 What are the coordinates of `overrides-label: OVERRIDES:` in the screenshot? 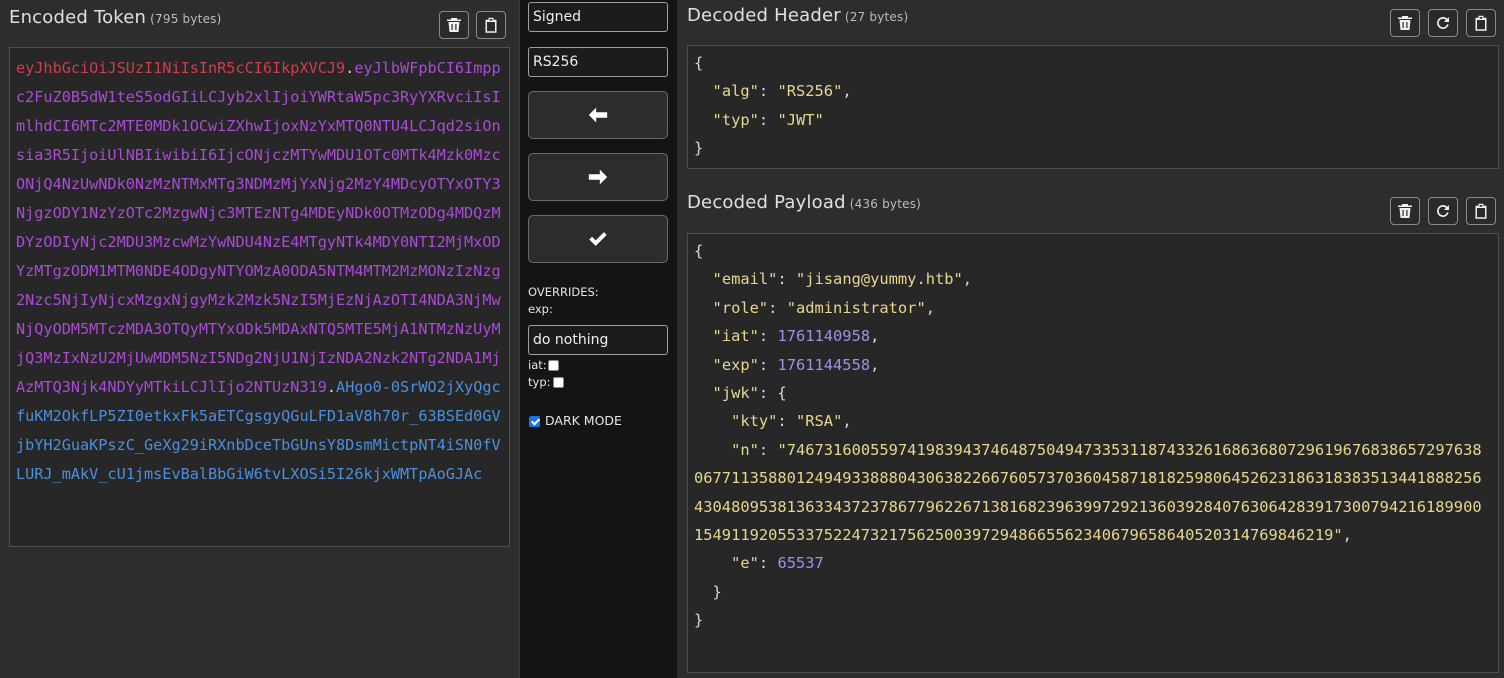 It's located at (563, 292).